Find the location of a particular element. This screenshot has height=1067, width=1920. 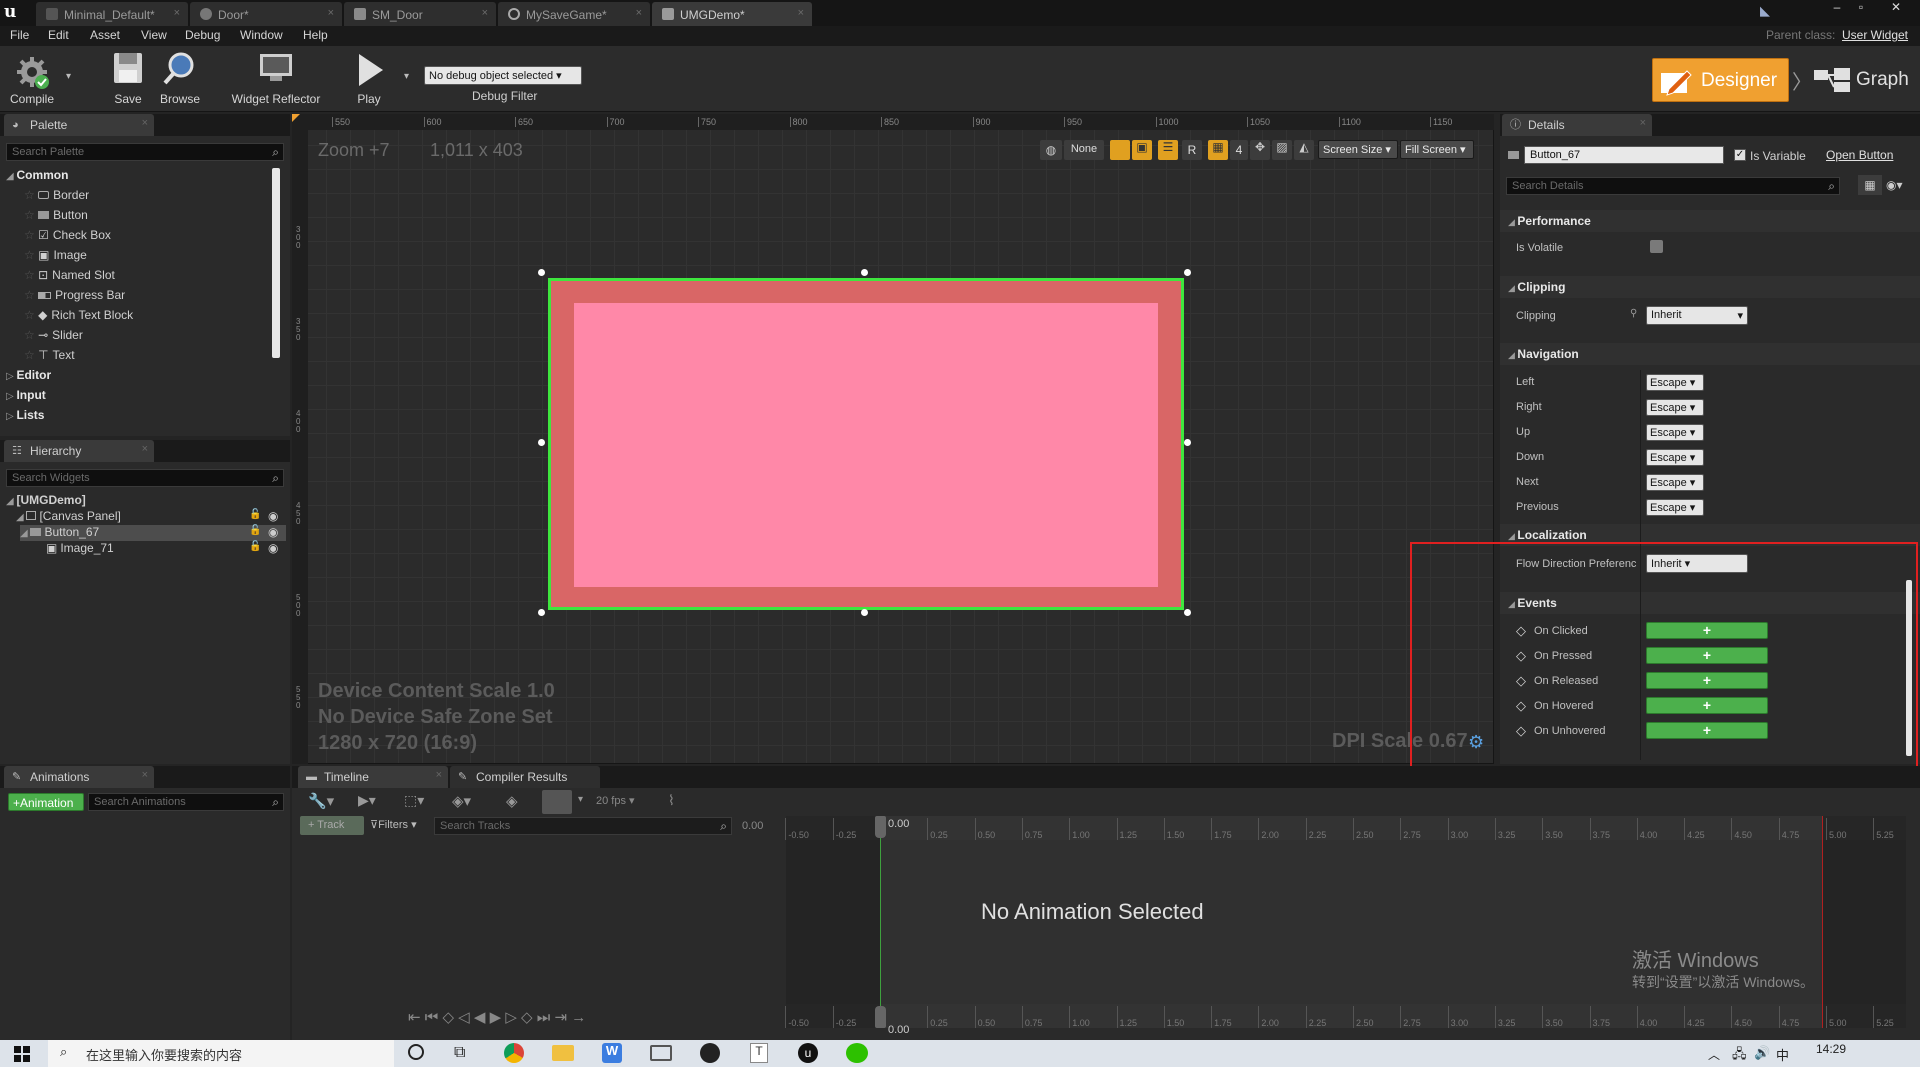

jump-end-icon: ⇥ is located at coordinates (560, 1017).